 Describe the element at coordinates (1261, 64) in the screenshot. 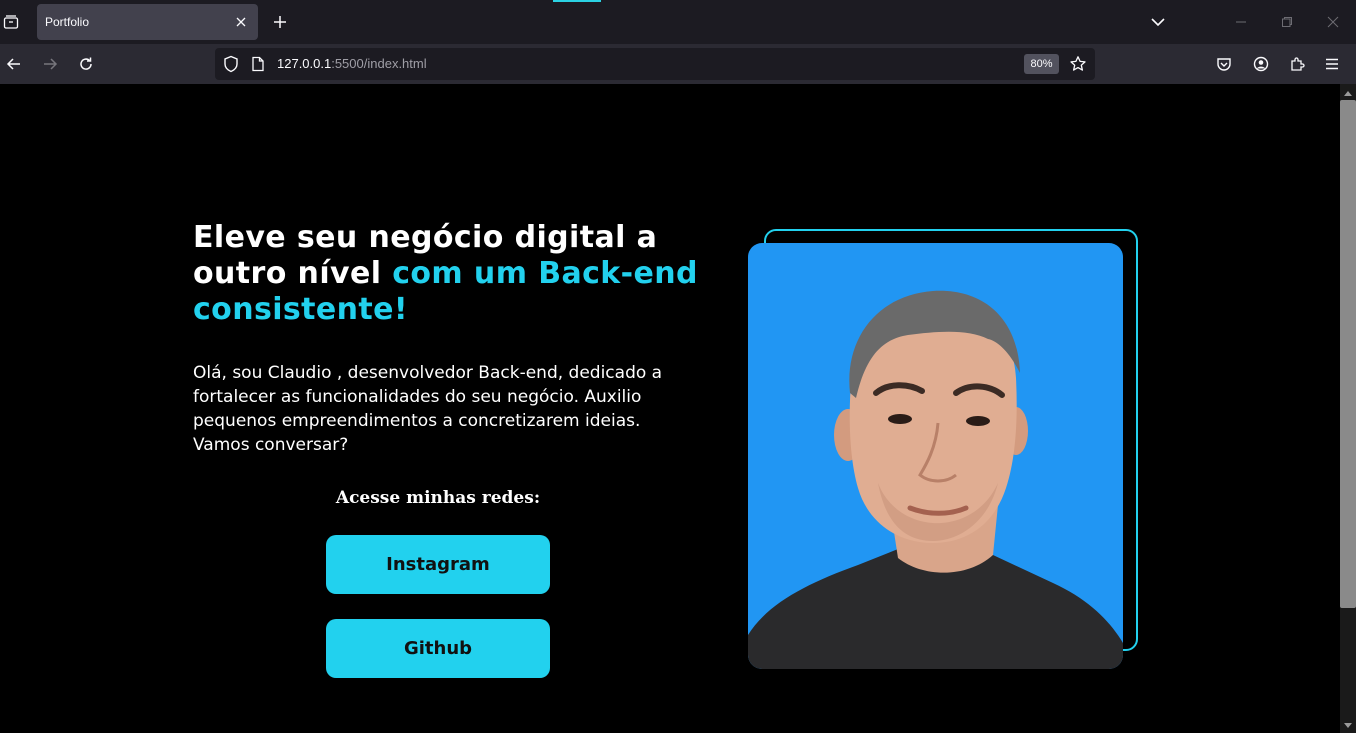

I see `account-icon` at that location.